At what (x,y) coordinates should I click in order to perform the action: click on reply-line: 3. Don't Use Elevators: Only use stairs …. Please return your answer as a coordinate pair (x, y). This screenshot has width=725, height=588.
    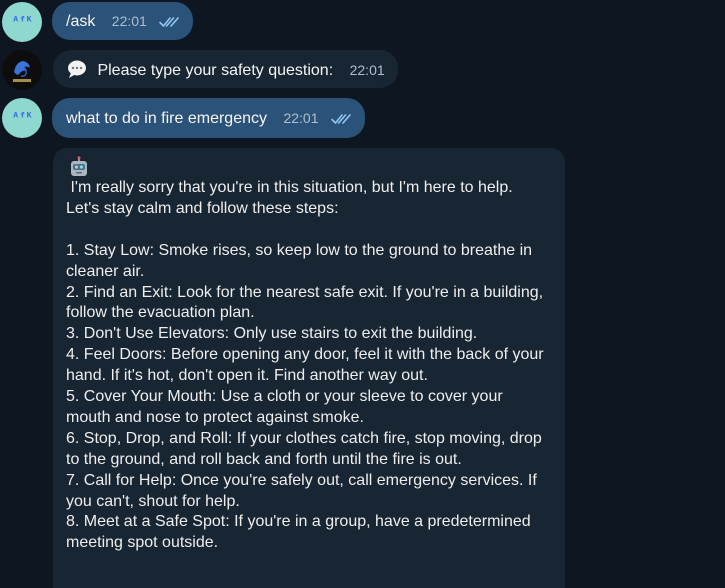
    Looking at the image, I should click on (272, 334).